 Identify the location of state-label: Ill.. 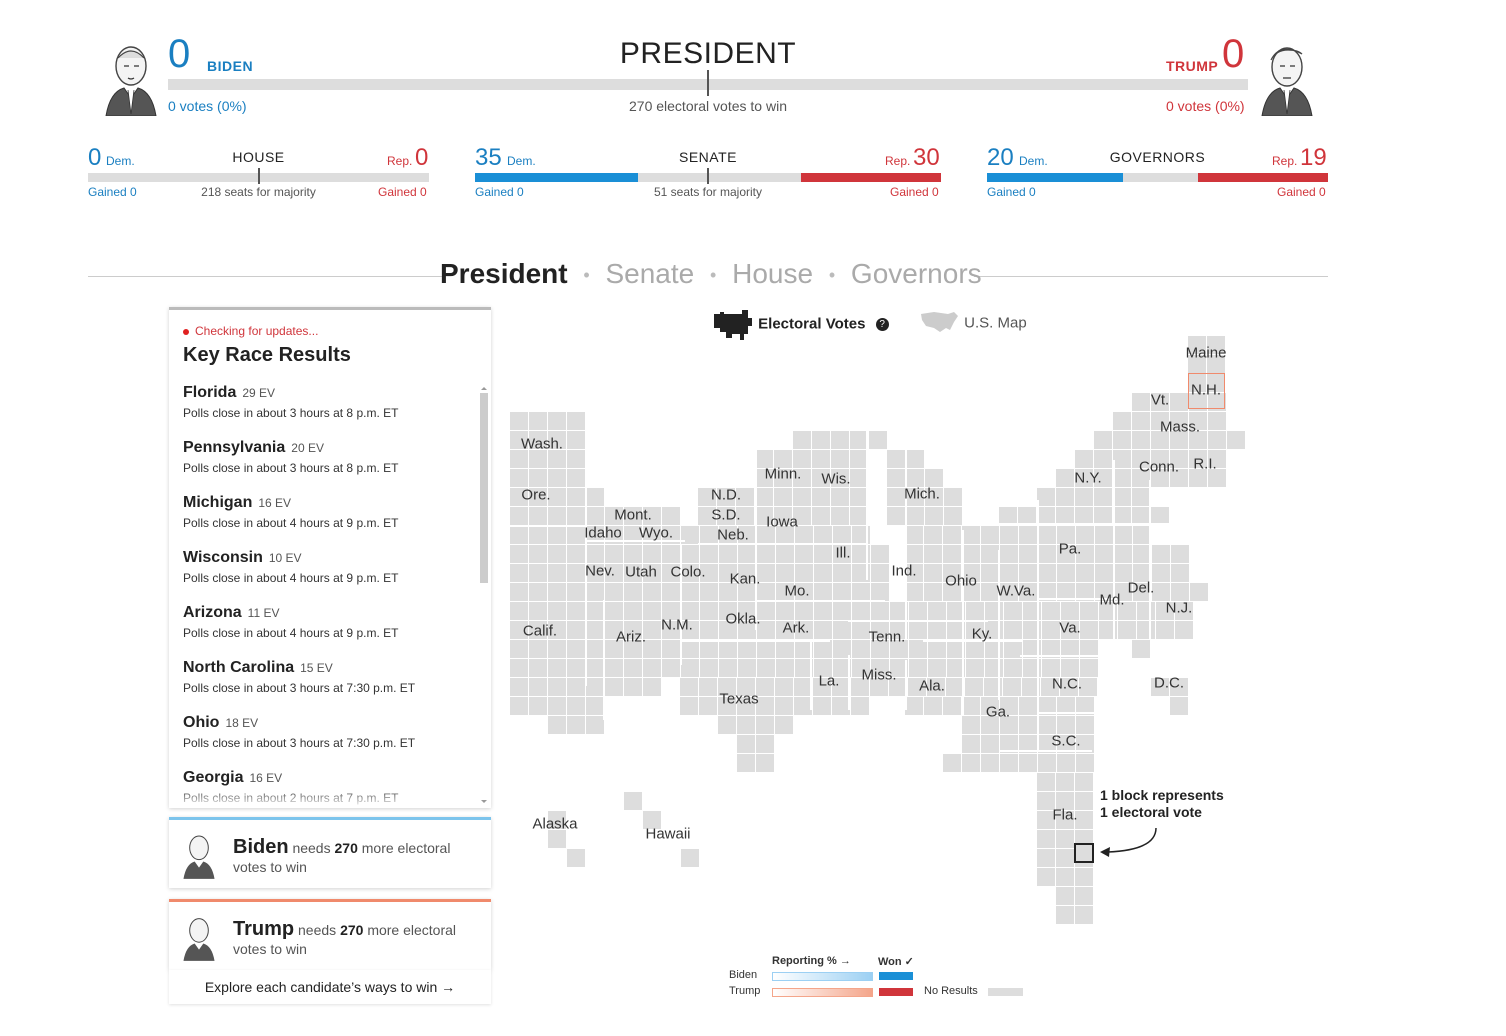
(843, 553).